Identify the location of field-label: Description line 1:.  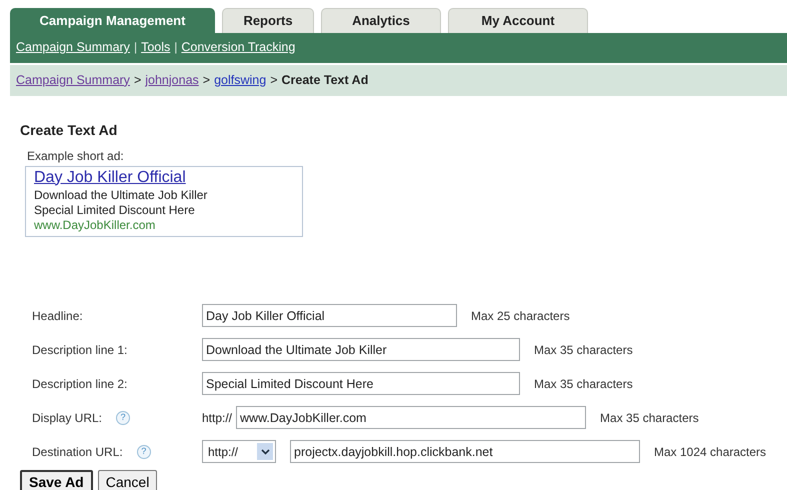
(80, 350).